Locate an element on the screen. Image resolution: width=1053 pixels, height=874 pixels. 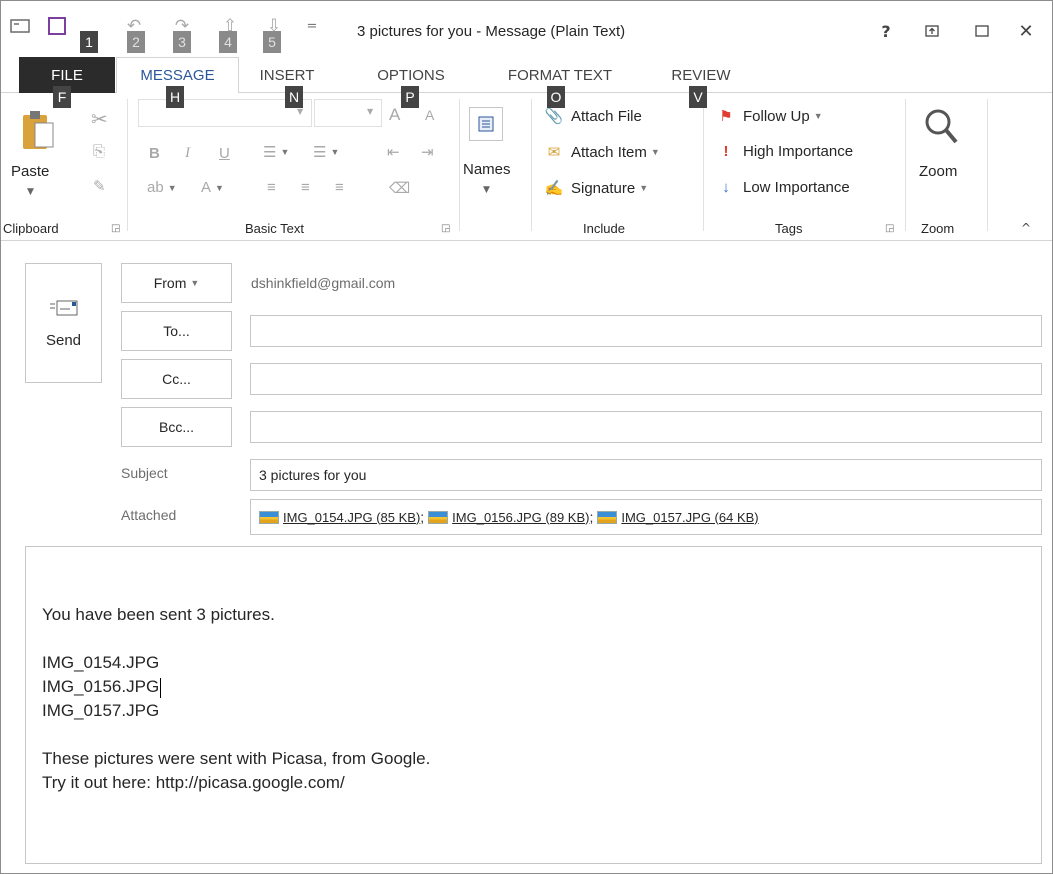
save-icon is located at coordinates (57, 26).